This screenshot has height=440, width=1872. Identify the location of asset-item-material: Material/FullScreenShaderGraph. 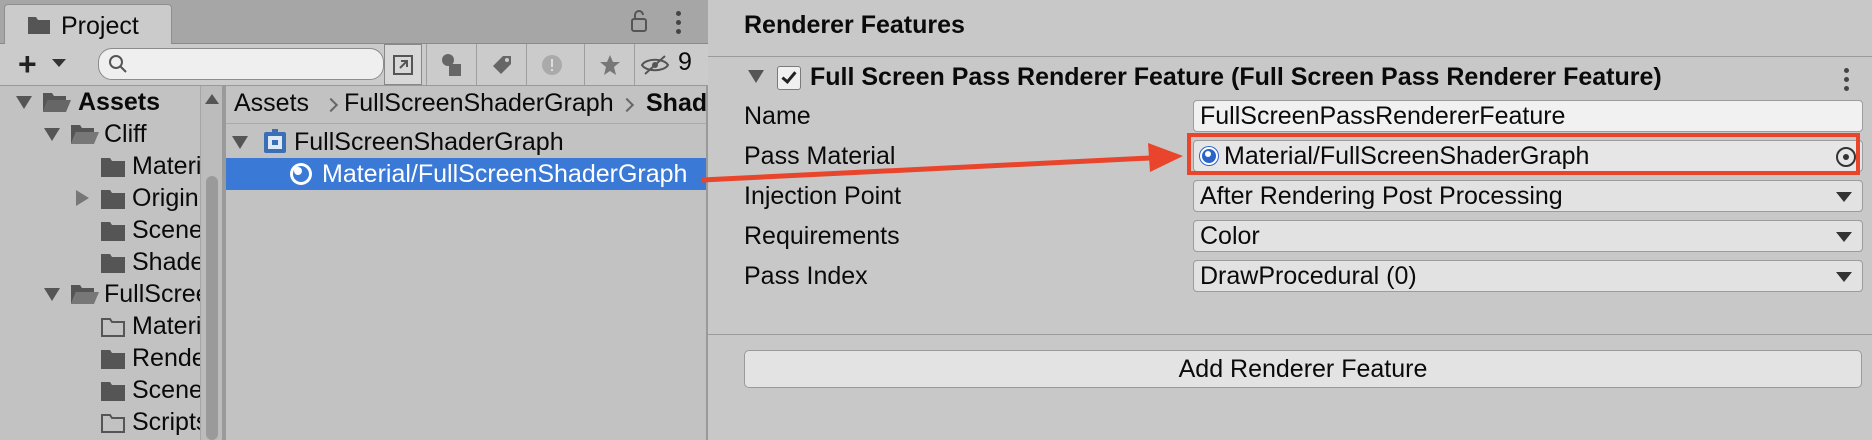
(466, 174).